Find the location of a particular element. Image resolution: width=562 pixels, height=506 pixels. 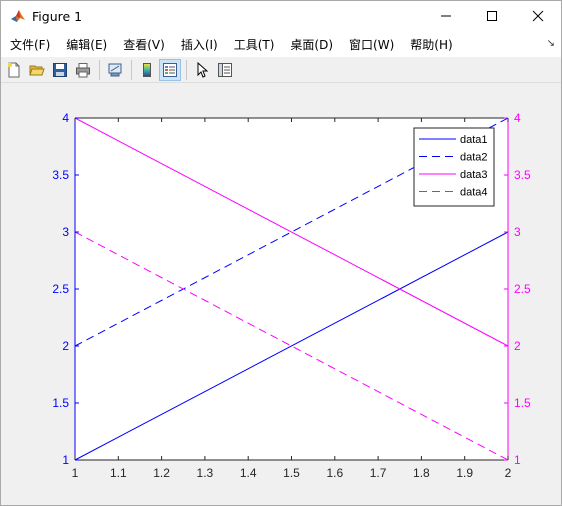

x-tick-label: 2 is located at coordinates (508, 473).